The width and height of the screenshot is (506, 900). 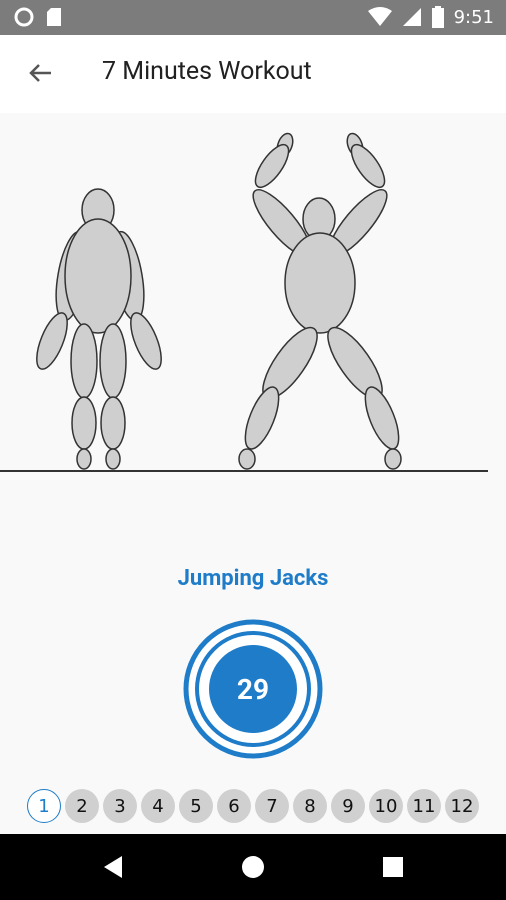 What do you see at coordinates (38, 17) in the screenshot?
I see `status-left` at bounding box center [38, 17].